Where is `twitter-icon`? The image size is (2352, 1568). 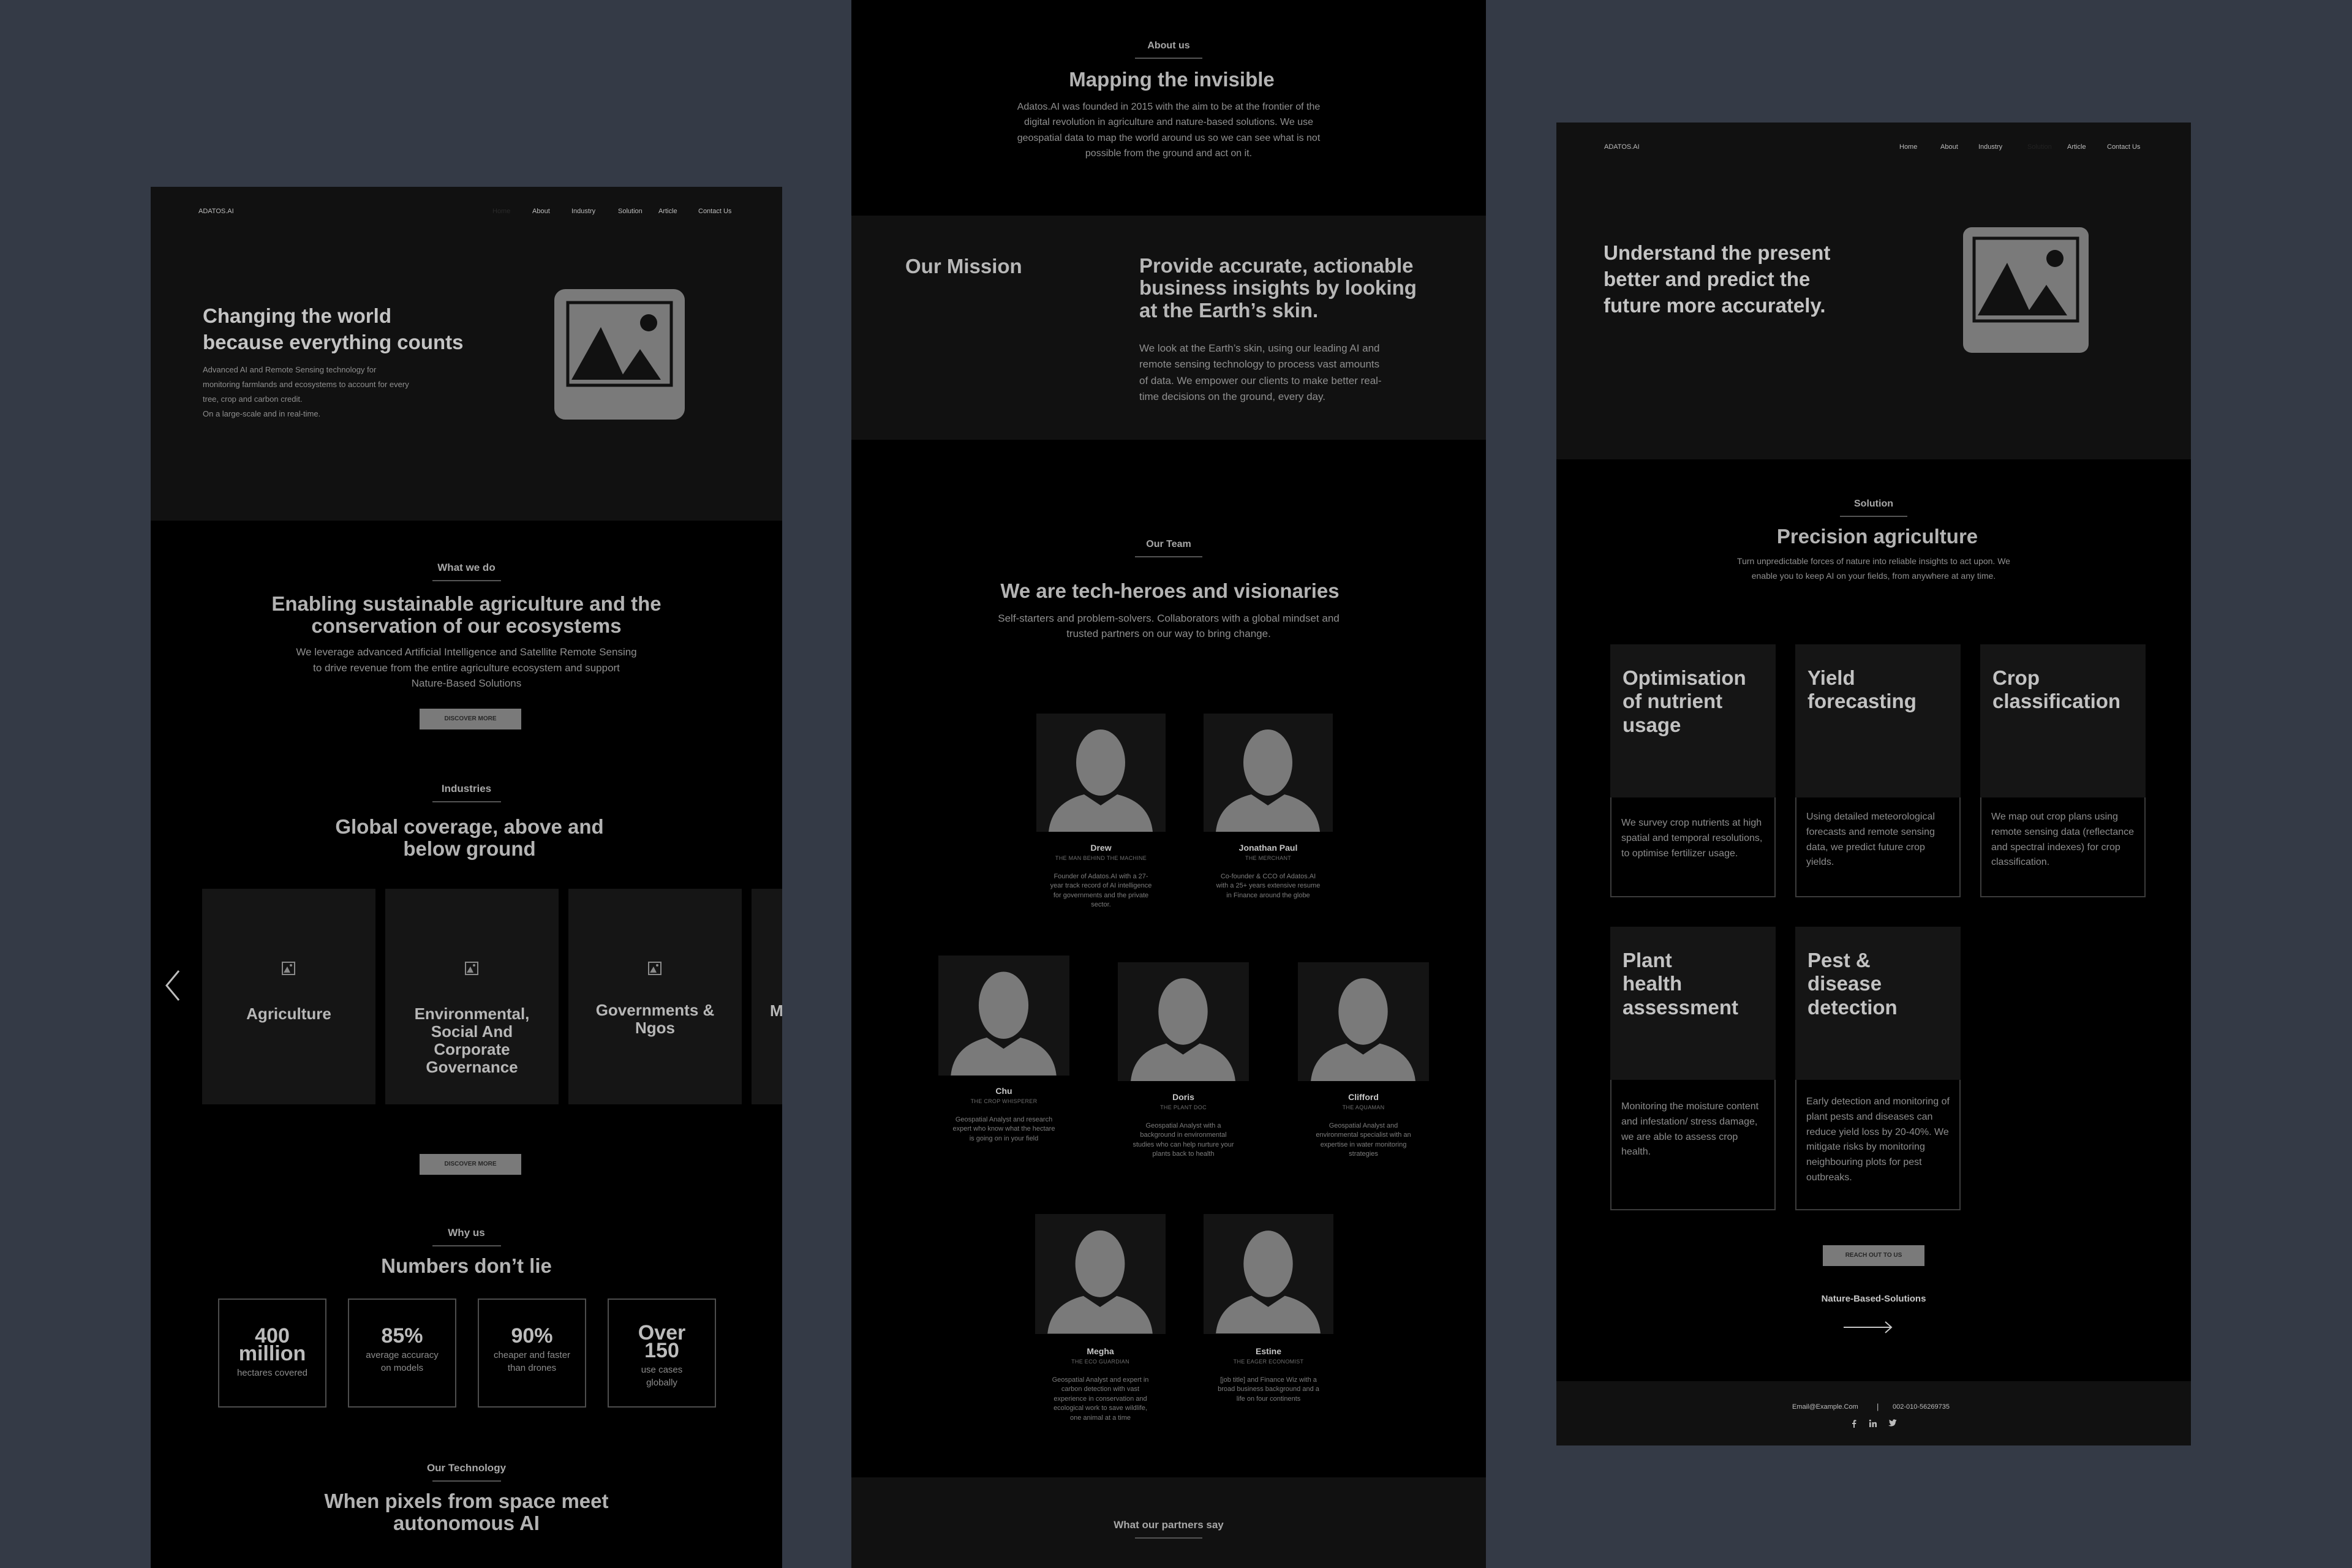
twitter-icon is located at coordinates (1893, 1423).